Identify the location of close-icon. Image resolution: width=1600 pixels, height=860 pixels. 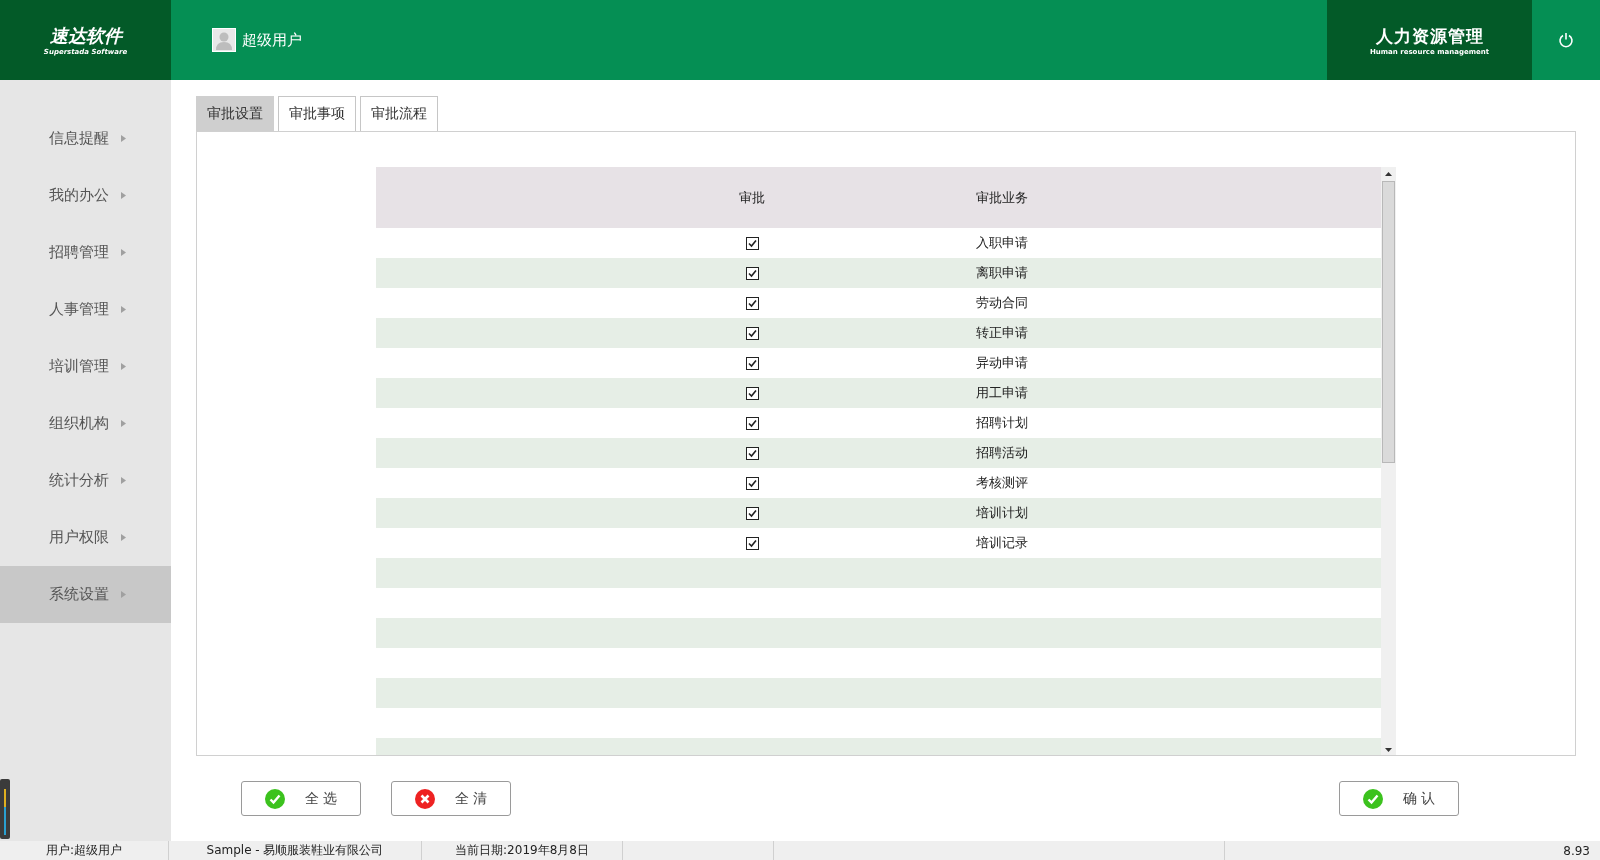
(424, 798).